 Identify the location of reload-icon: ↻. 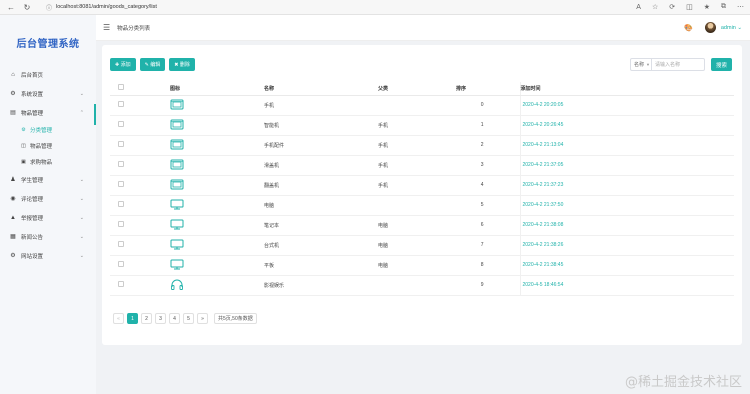
(27, 7).